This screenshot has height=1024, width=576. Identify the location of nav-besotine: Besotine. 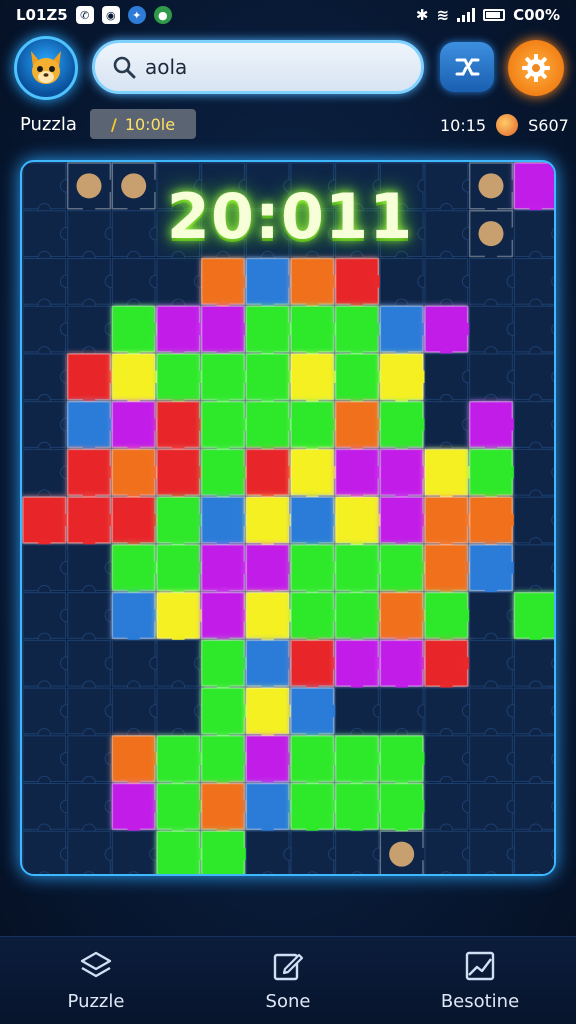
(480, 980).